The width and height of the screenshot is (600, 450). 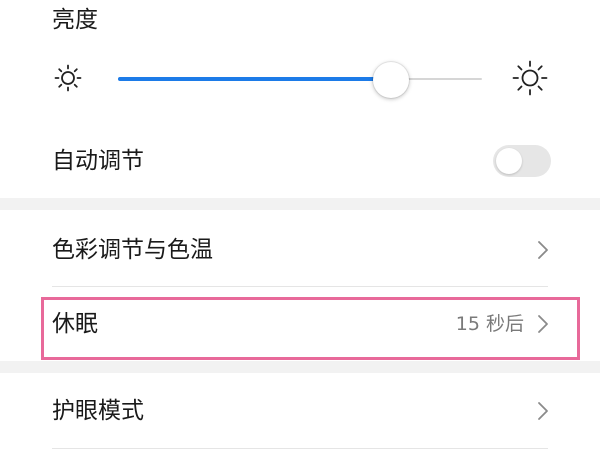 What do you see at coordinates (530, 78) in the screenshot?
I see `sun-bright-icon` at bounding box center [530, 78].